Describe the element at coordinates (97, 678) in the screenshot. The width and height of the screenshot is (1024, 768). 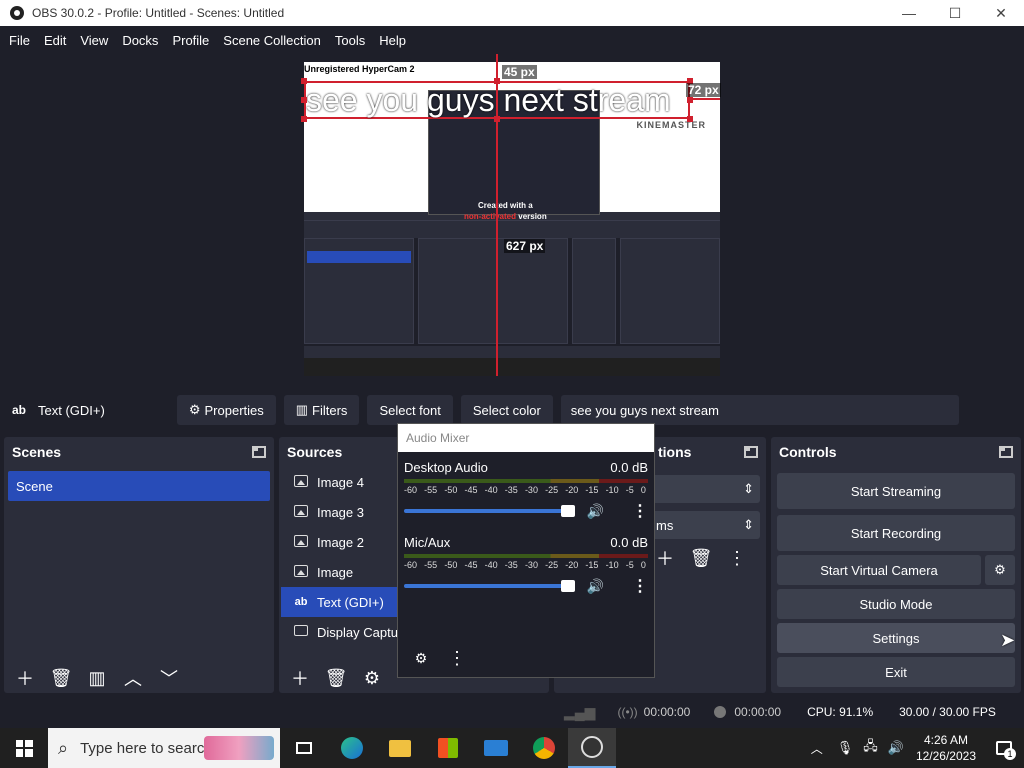
I see `scene-filters-button: ▥` at that location.